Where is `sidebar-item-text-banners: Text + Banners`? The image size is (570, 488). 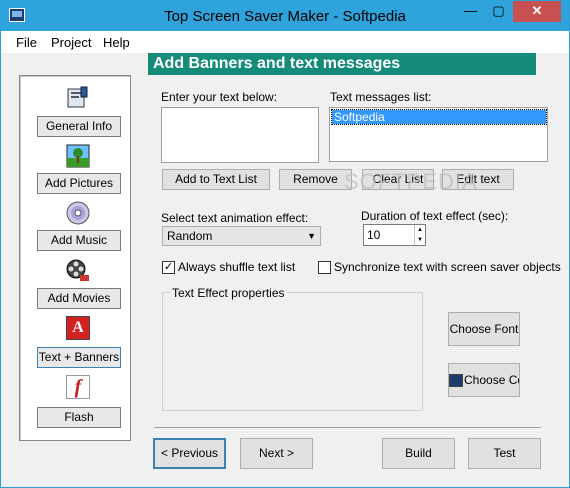
sidebar-item-text-banners: Text + Banners is located at coordinates (79, 357).